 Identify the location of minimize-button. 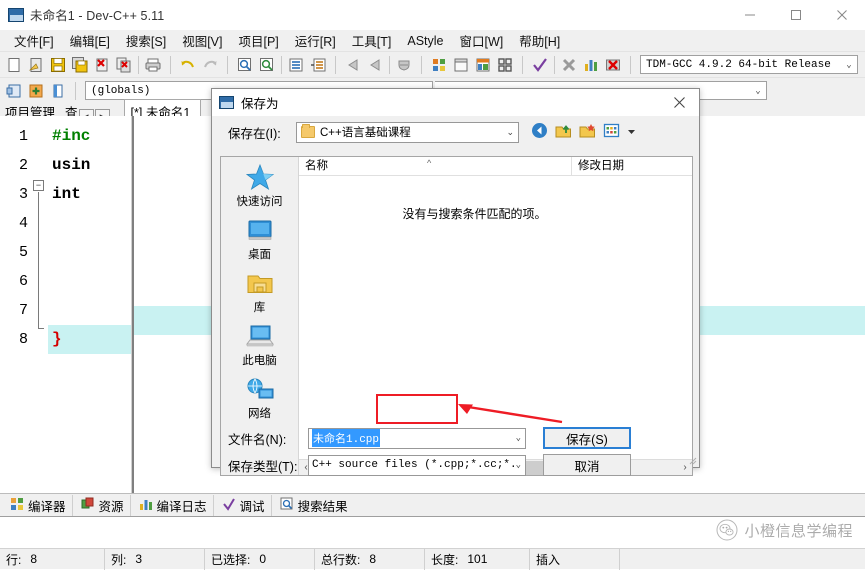
(750, 15).